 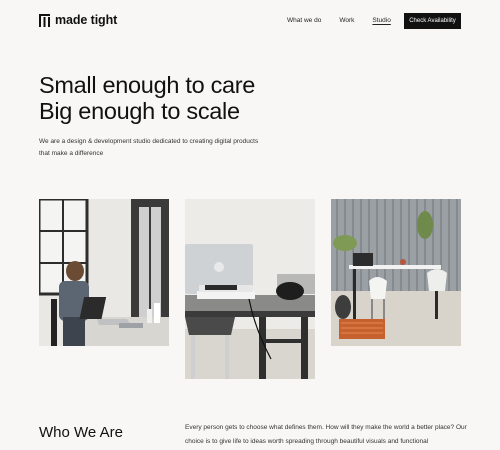 What do you see at coordinates (304, 21) in the screenshot?
I see `nav-what-we-do: What we do` at bounding box center [304, 21].